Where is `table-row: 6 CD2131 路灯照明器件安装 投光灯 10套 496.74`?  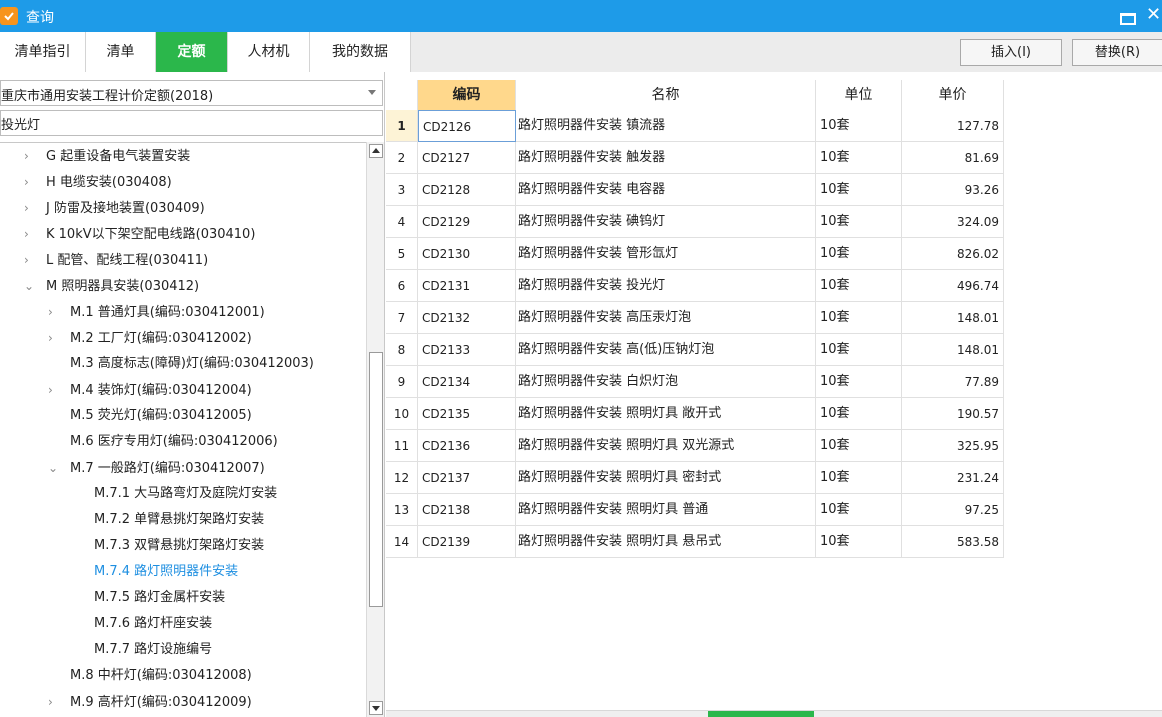
table-row: 6 CD2131 路灯照明器件安装 投光灯 10套 496.74 is located at coordinates (695, 286).